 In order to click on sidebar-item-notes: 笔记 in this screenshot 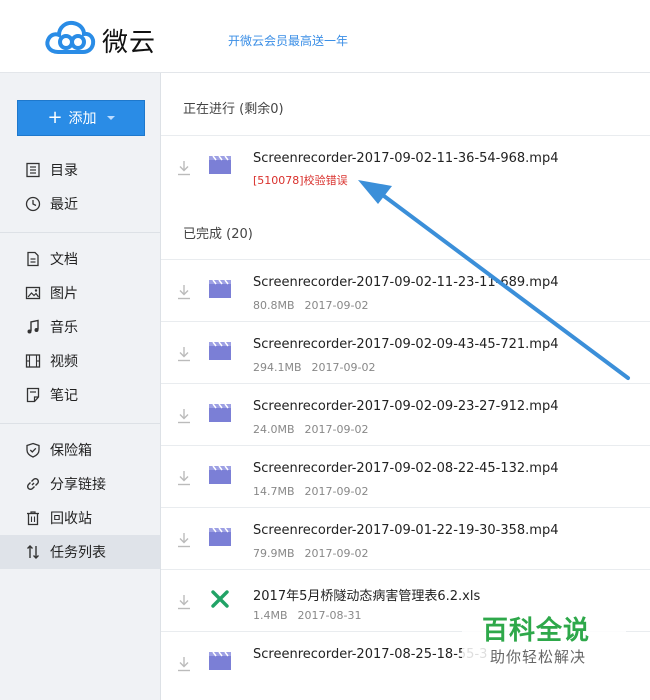, I will do `click(80, 395)`.